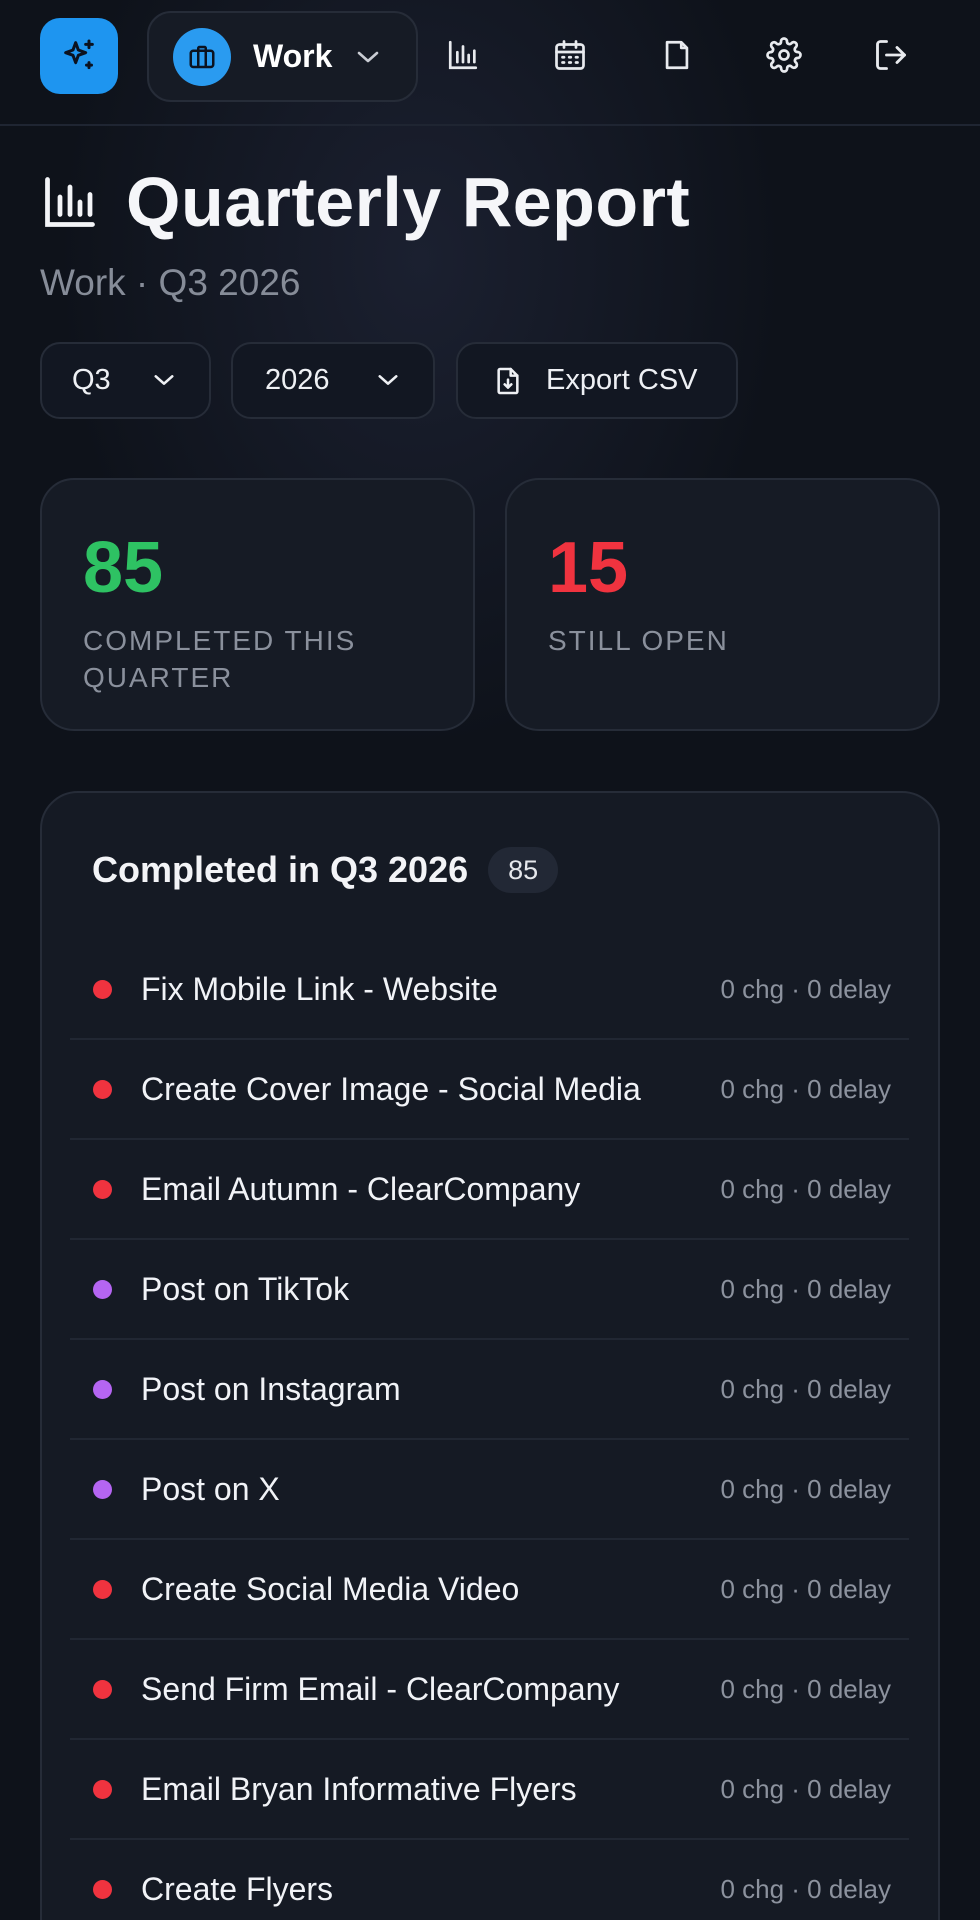 The image size is (980, 1920). What do you see at coordinates (91, 380) in the screenshot?
I see `quarter-select-value: Q3` at bounding box center [91, 380].